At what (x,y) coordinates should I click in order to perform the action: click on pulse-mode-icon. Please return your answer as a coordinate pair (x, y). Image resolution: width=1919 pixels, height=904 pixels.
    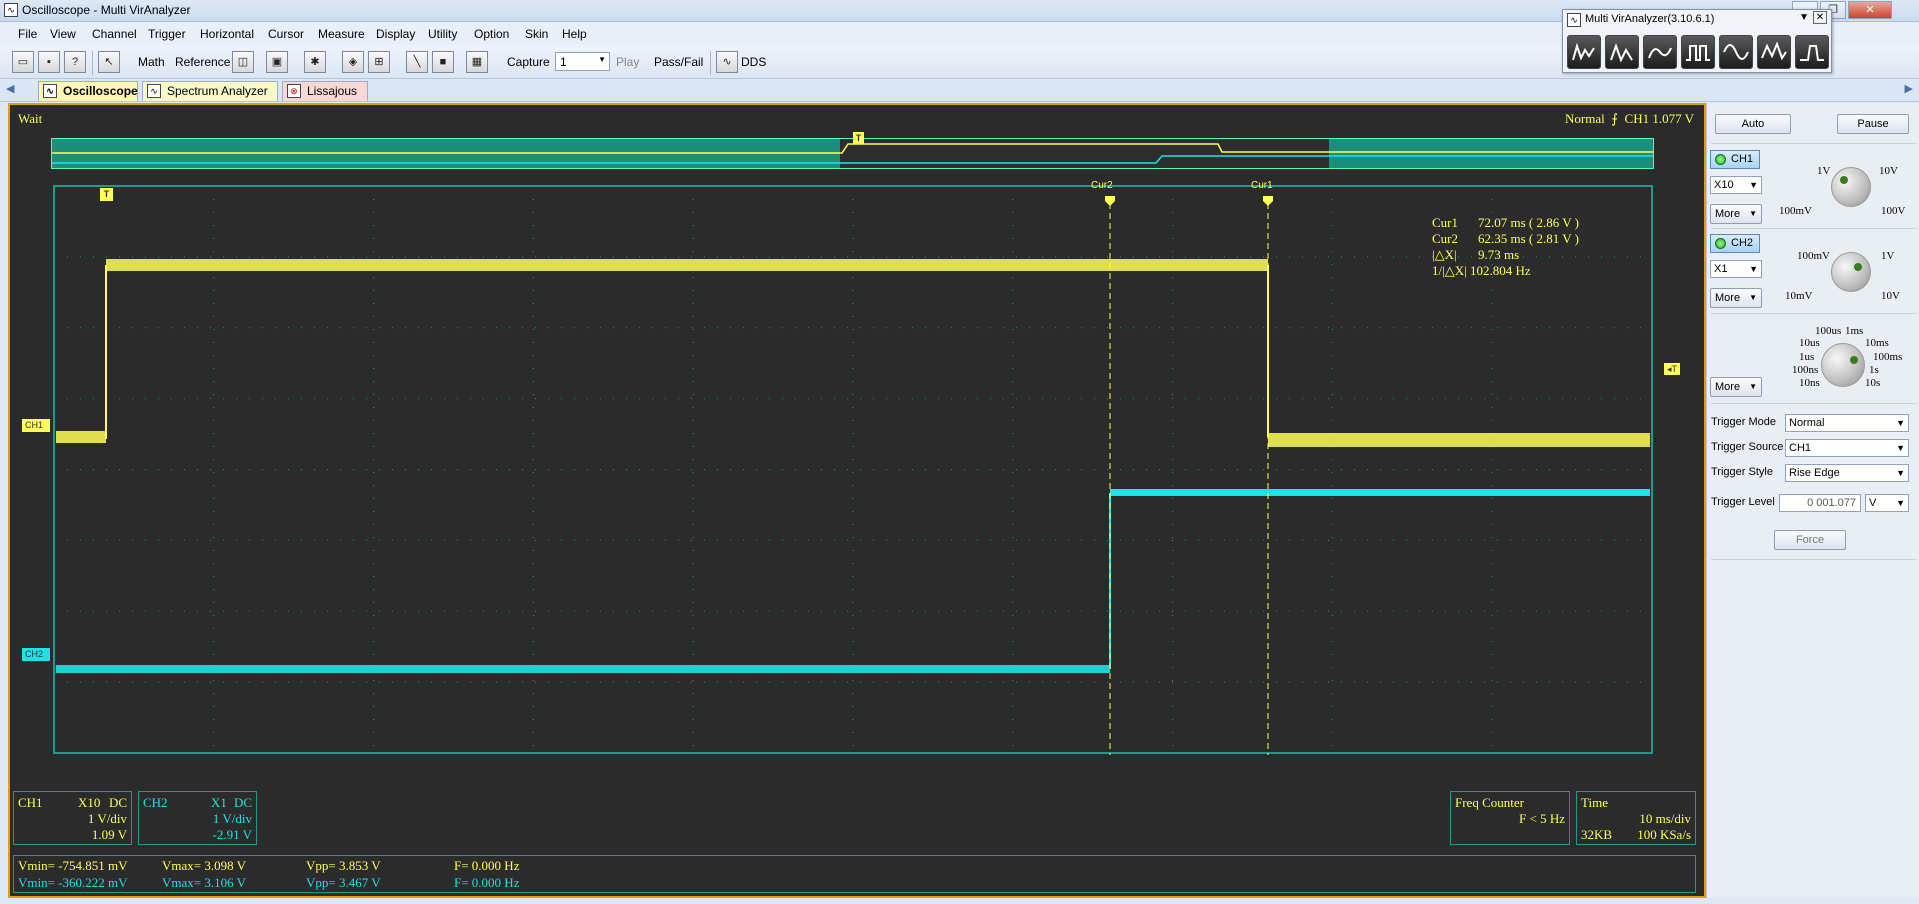
    Looking at the image, I should click on (1698, 52).